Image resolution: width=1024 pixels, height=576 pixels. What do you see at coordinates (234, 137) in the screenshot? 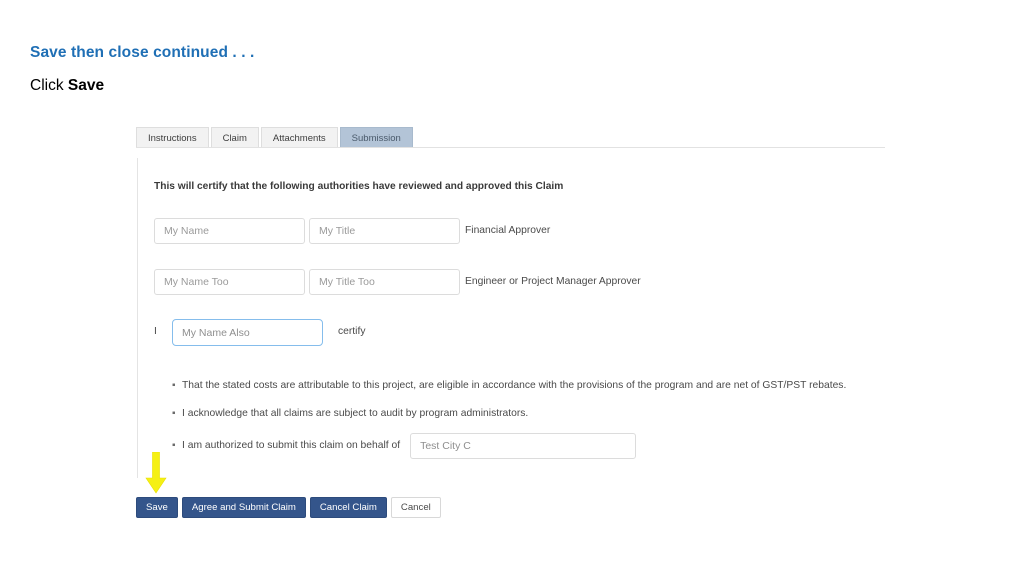
I see `tab-claim: Claim` at bounding box center [234, 137].